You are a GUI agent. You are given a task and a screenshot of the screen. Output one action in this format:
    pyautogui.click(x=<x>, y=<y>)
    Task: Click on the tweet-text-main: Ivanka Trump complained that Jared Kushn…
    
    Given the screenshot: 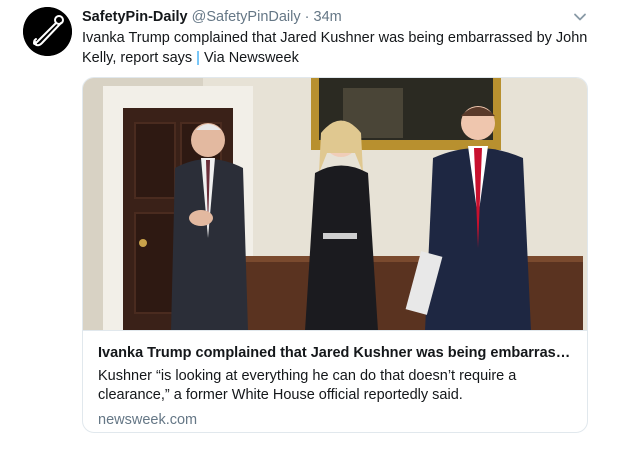 What is the action you would take?
    pyautogui.click(x=335, y=48)
    